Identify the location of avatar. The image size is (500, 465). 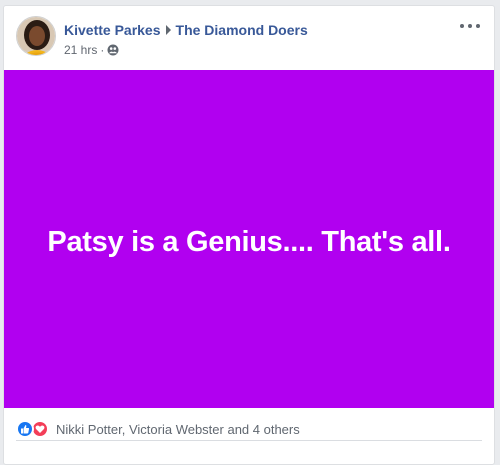
(36, 36).